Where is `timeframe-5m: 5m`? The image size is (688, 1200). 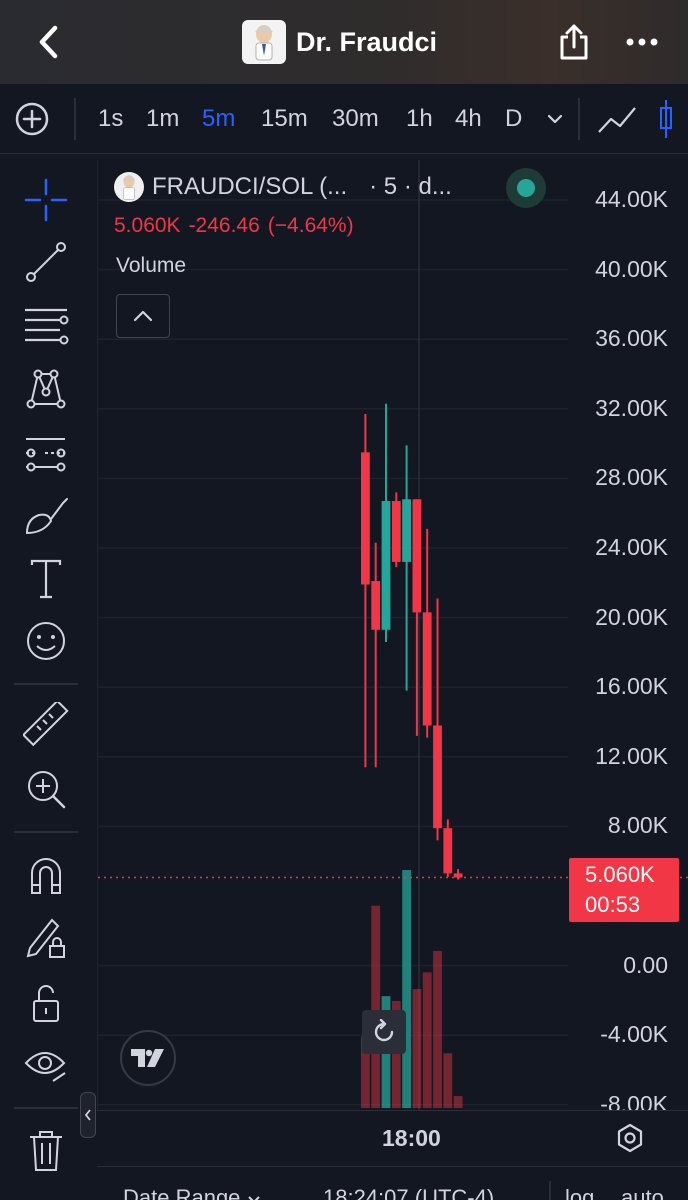 timeframe-5m: 5m is located at coordinates (218, 119).